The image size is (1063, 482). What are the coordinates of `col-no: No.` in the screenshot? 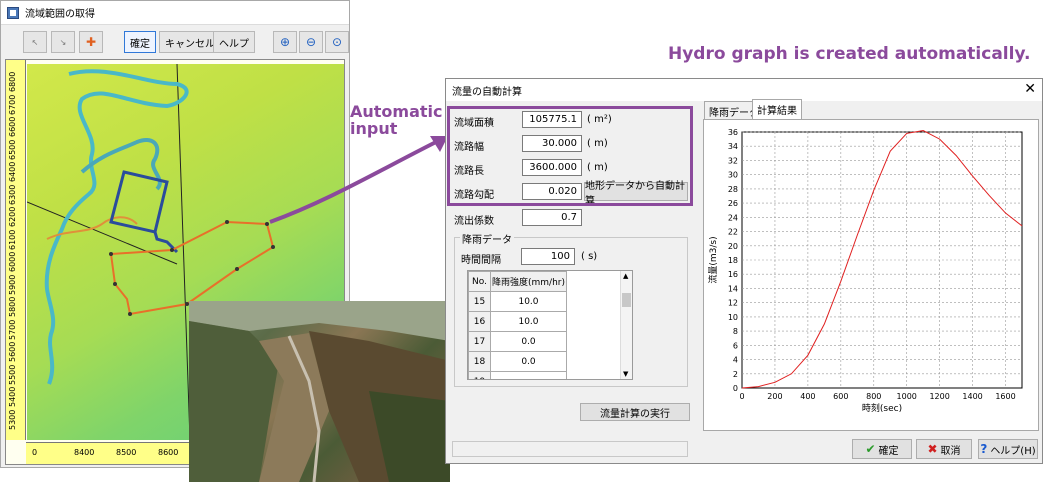 It's located at (479, 281).